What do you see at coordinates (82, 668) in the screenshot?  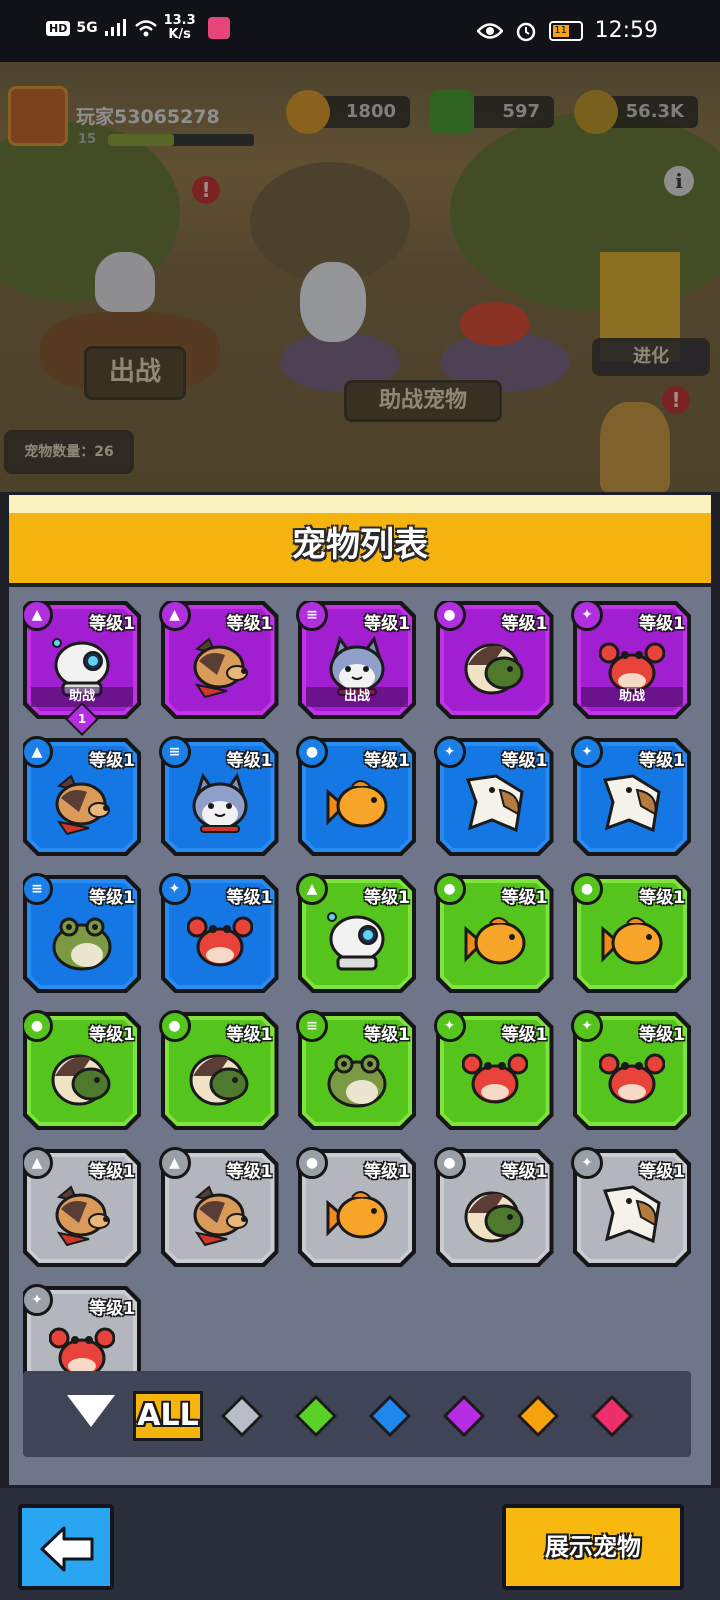 I see `pet-card: ▲ 等级1 助战 1` at bounding box center [82, 668].